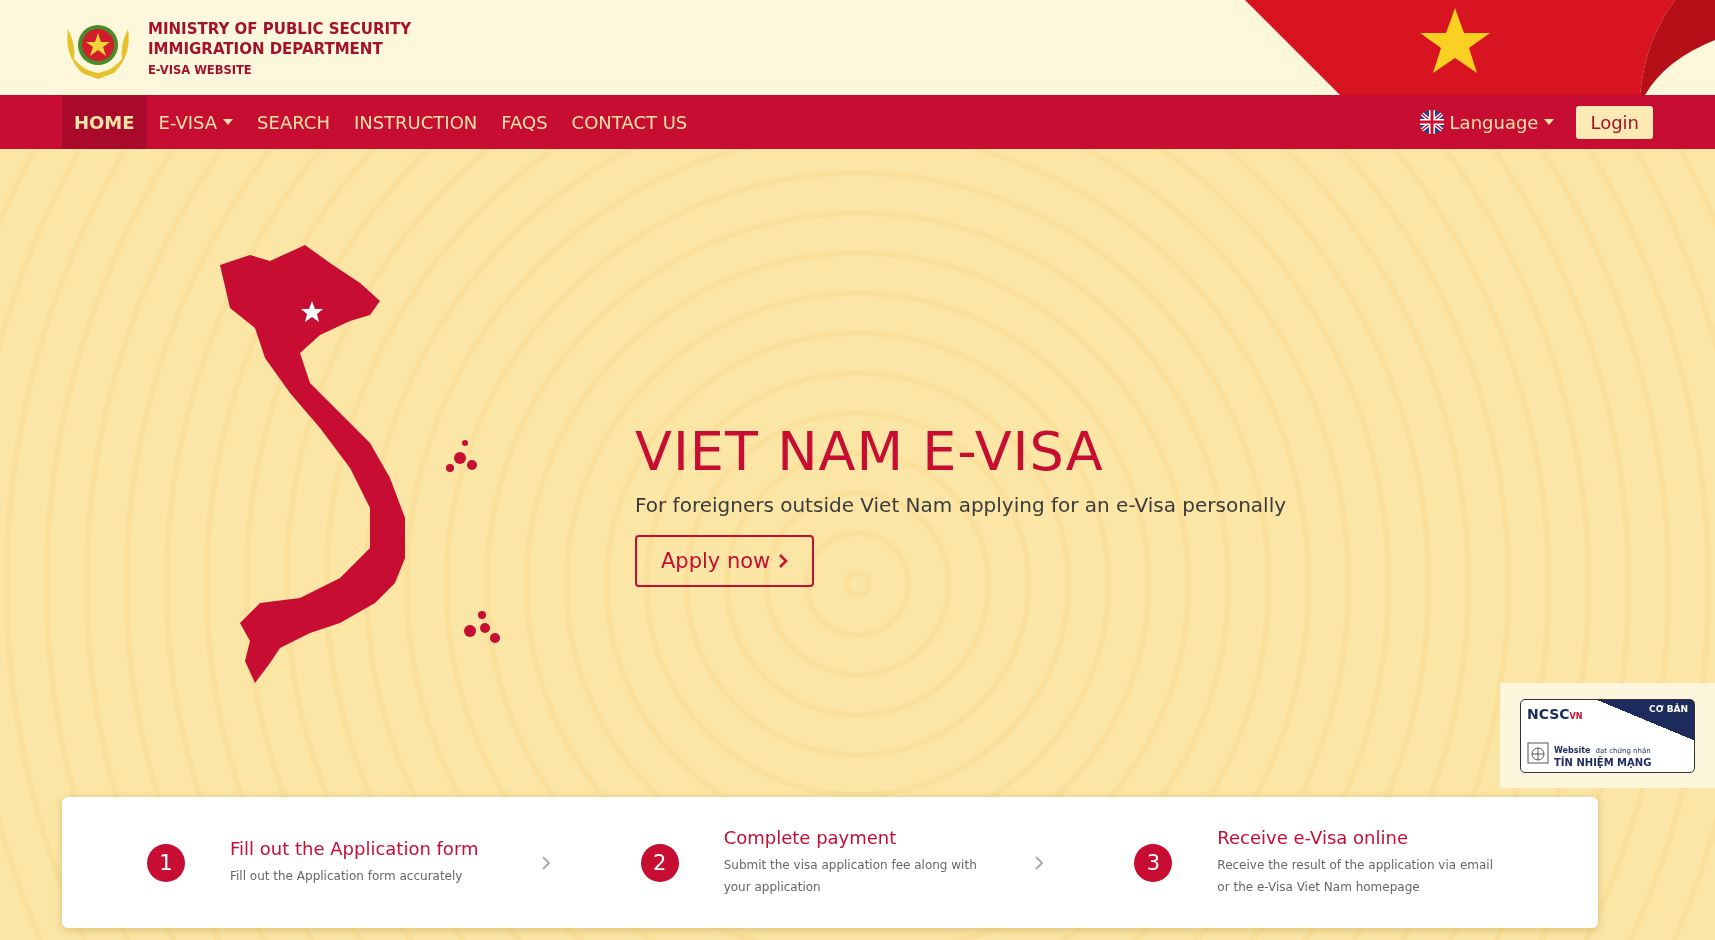  I want to click on caret-icon, so click(1549, 122).